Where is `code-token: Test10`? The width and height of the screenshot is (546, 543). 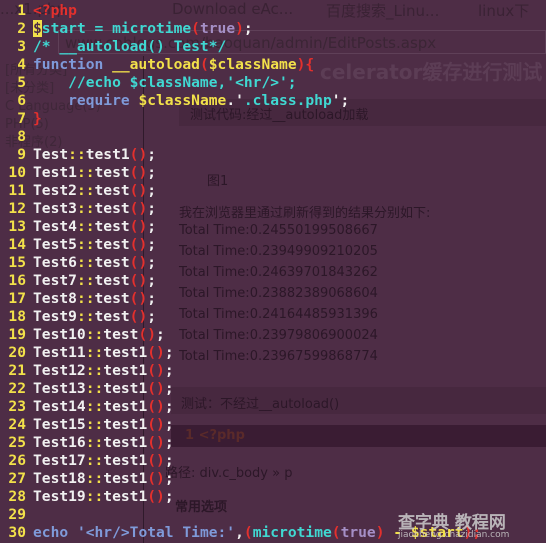 code-token: Test10 is located at coordinates (59, 334).